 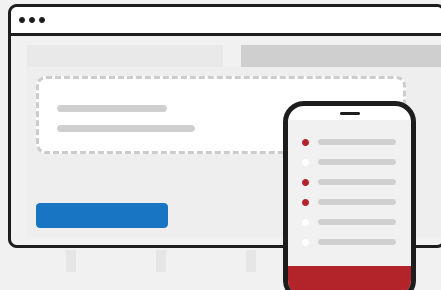 What do you see at coordinates (341, 56) in the screenshot?
I see `content-panel-right` at bounding box center [341, 56].